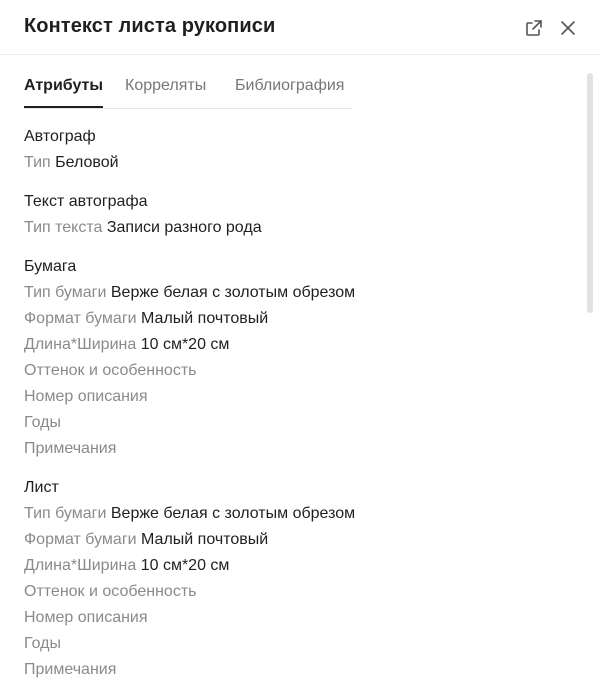 Image resolution: width=600 pixels, height=696 pixels. What do you see at coordinates (300, 27) in the screenshot?
I see `panel-header: Контекст листа рукописи` at bounding box center [300, 27].